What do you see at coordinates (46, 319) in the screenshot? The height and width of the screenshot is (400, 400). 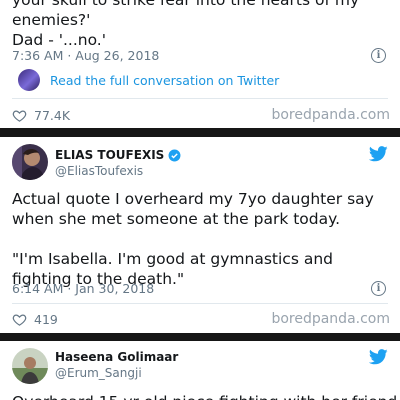 I see `like-count: 419` at bounding box center [46, 319].